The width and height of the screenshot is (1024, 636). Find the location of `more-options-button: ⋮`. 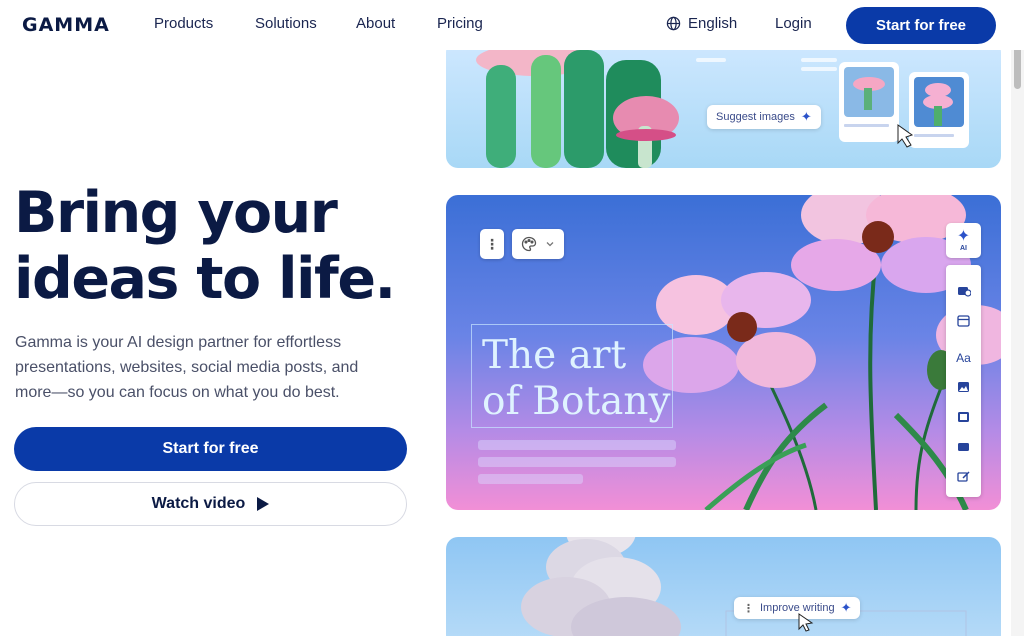

more-options-button: ⋮ is located at coordinates (492, 244).